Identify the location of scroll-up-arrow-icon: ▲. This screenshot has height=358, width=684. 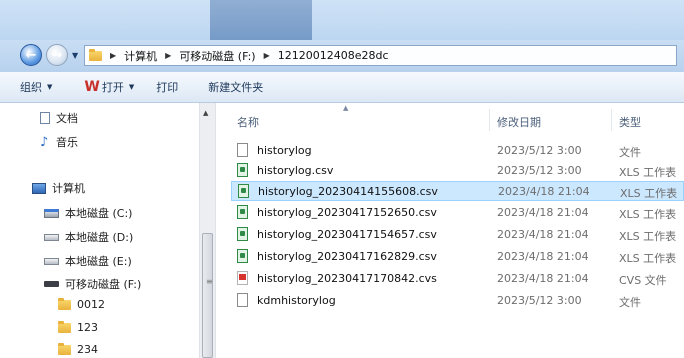
(205, 113).